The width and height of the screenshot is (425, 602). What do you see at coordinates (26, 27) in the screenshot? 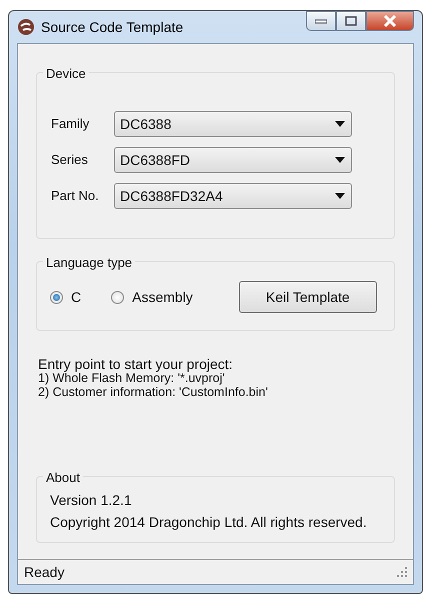
I see `app-logo-icon` at bounding box center [26, 27].